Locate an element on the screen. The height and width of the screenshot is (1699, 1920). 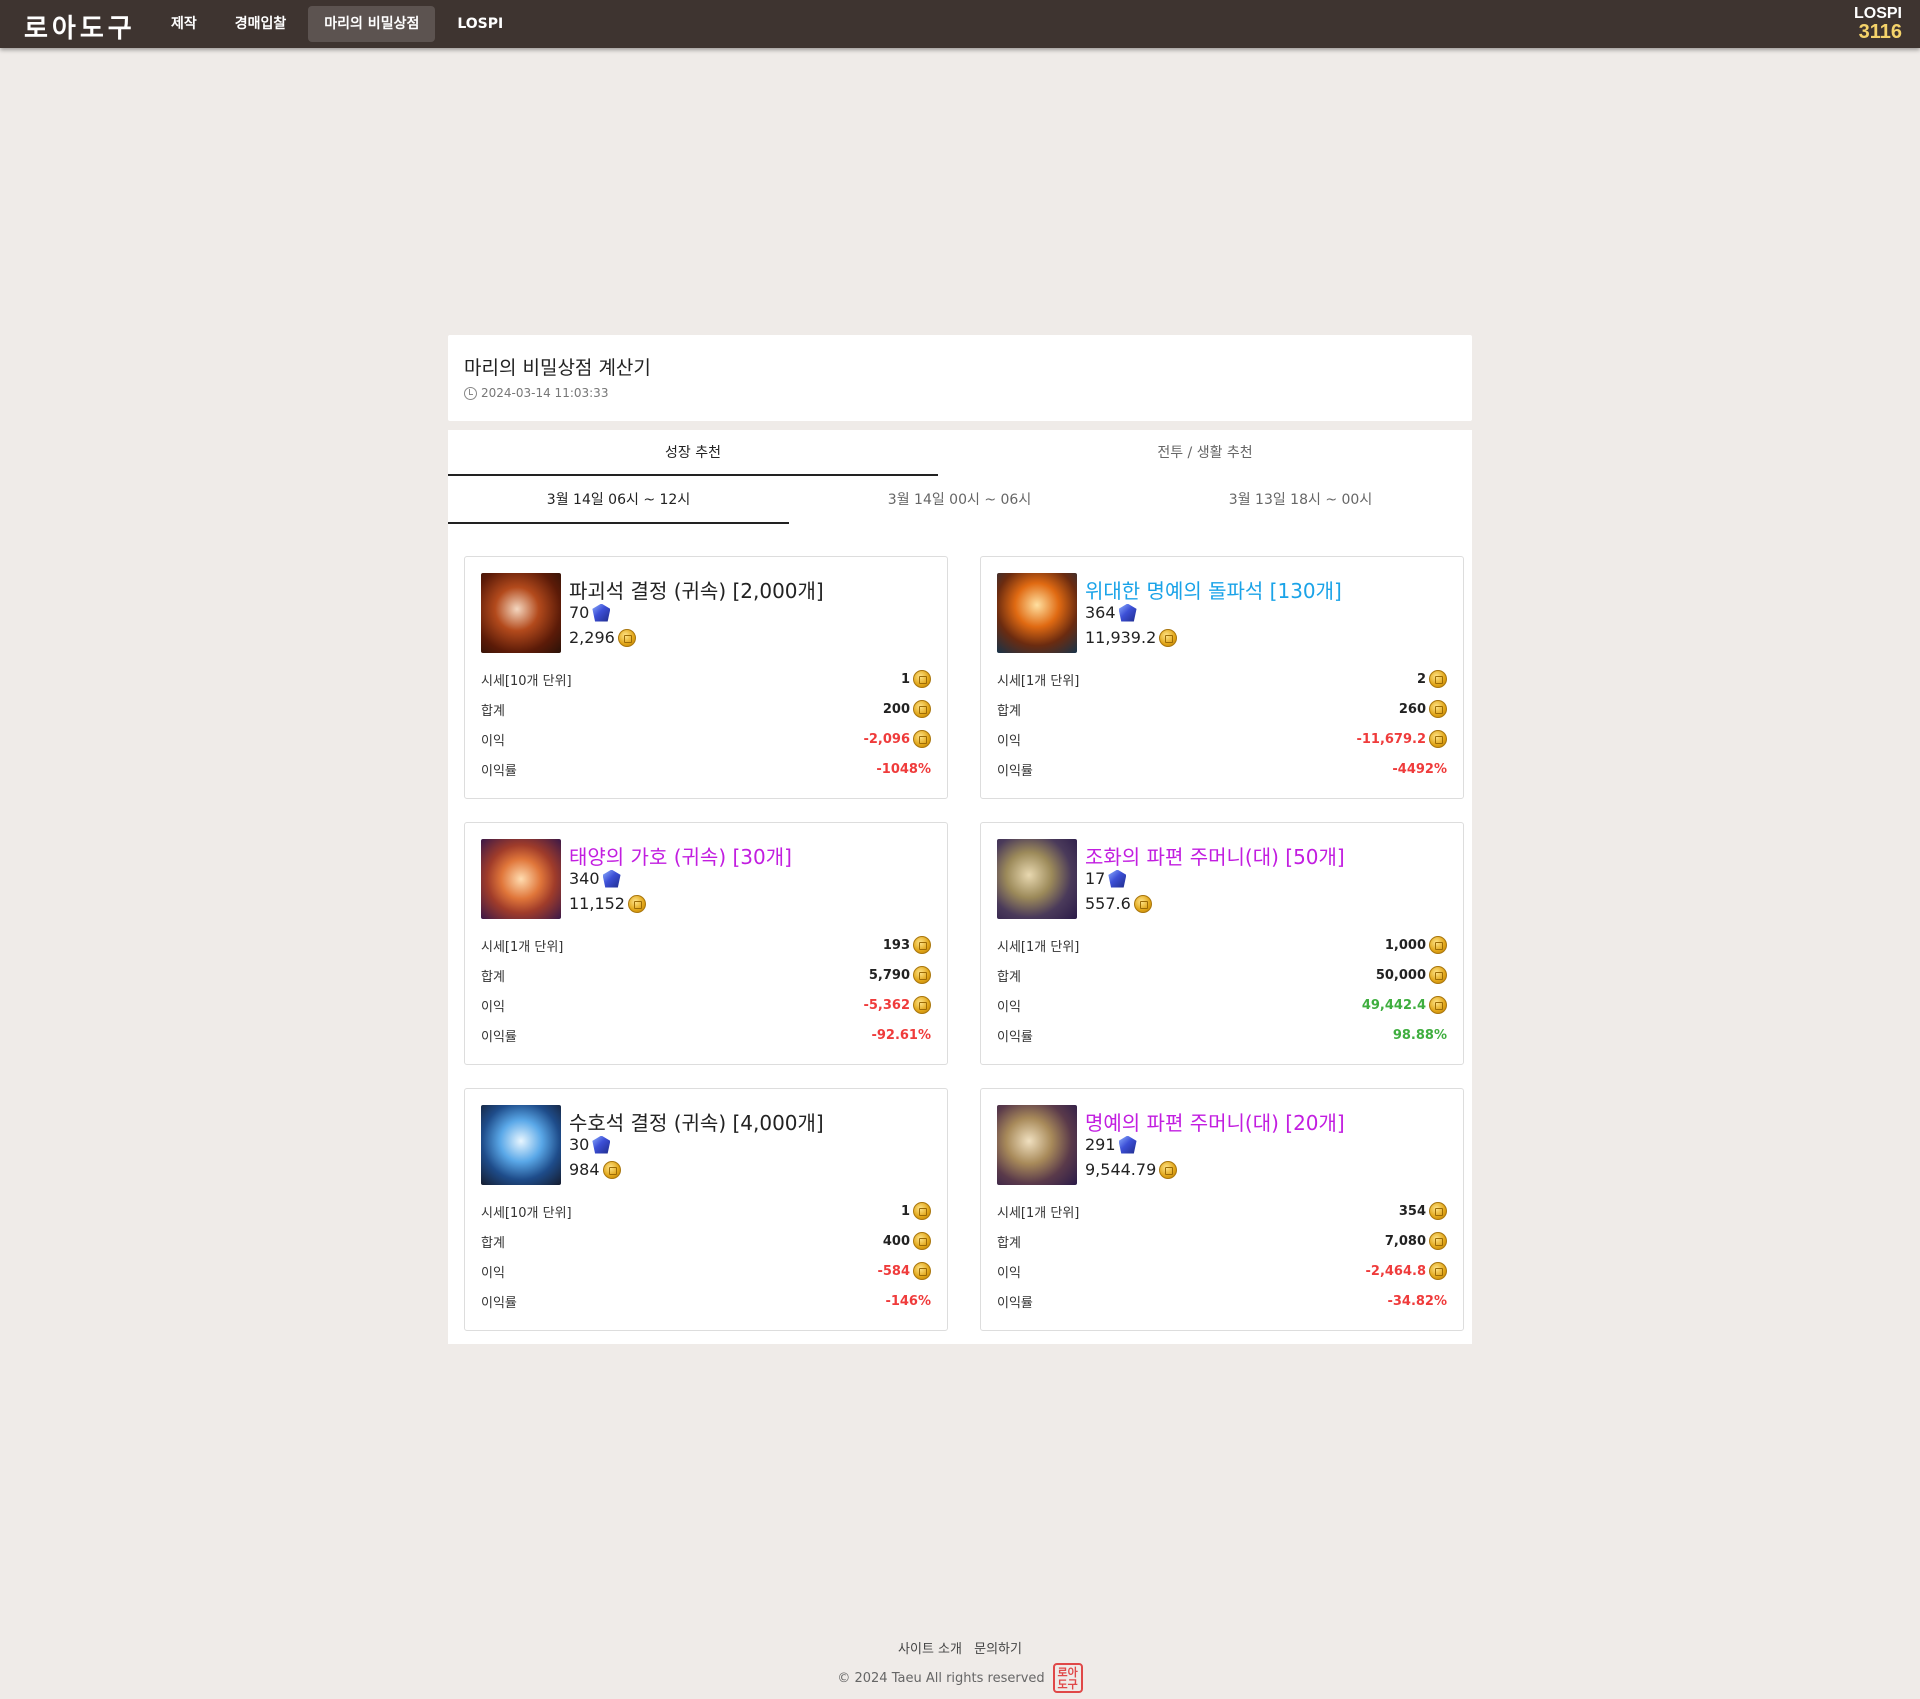
subtab-timeslot-2: 3월 14일 00시 ~ 06시 is located at coordinates (959, 500).